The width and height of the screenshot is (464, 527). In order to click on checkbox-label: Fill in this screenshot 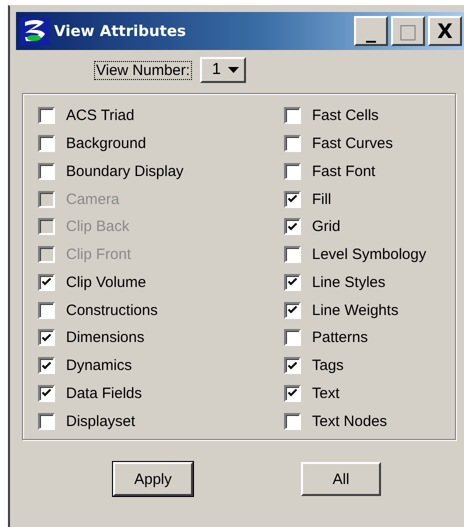, I will do `click(322, 199)`.